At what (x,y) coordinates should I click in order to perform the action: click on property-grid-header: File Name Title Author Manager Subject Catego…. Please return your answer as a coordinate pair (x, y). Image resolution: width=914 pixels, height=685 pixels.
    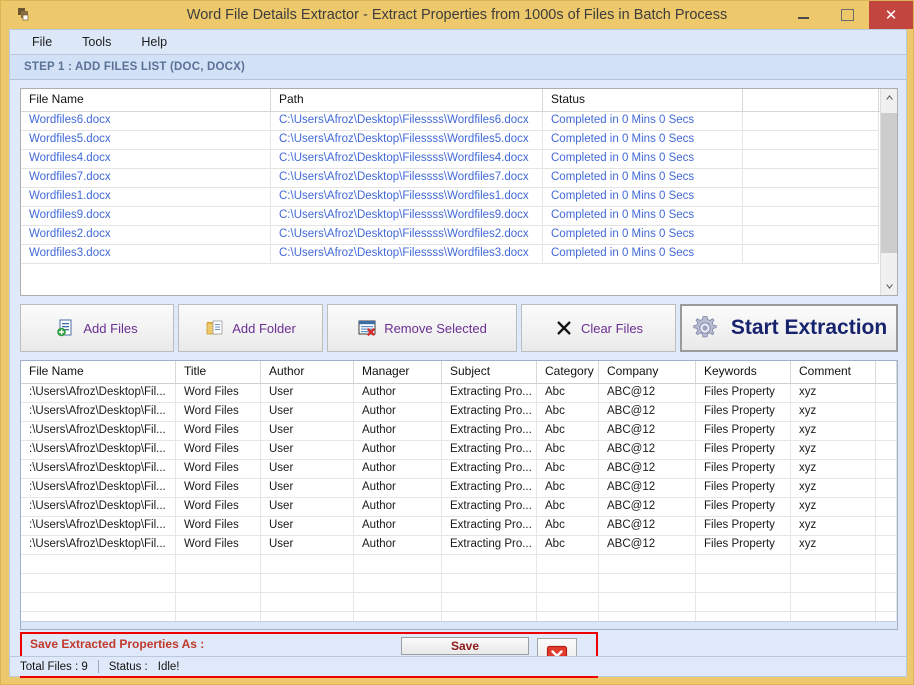
    Looking at the image, I should click on (459, 372).